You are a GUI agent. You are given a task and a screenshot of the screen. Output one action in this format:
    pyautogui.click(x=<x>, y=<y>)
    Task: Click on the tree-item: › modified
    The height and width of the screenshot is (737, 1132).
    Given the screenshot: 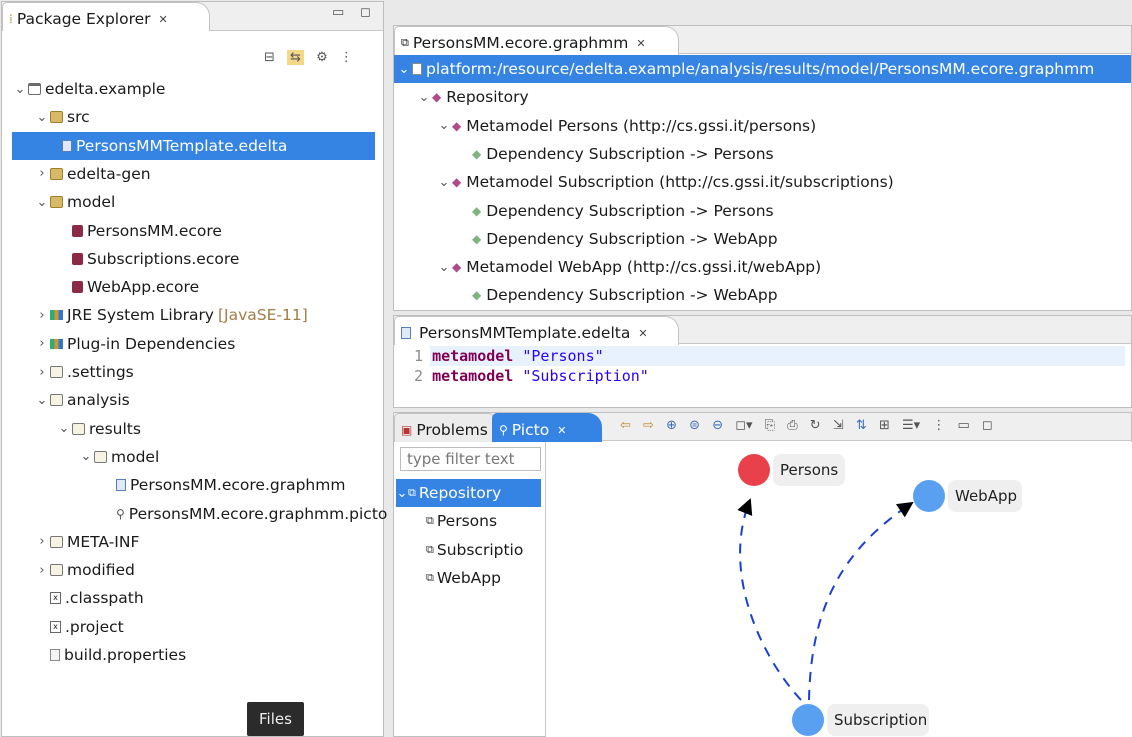 What is the action you would take?
    pyautogui.click(x=68, y=570)
    